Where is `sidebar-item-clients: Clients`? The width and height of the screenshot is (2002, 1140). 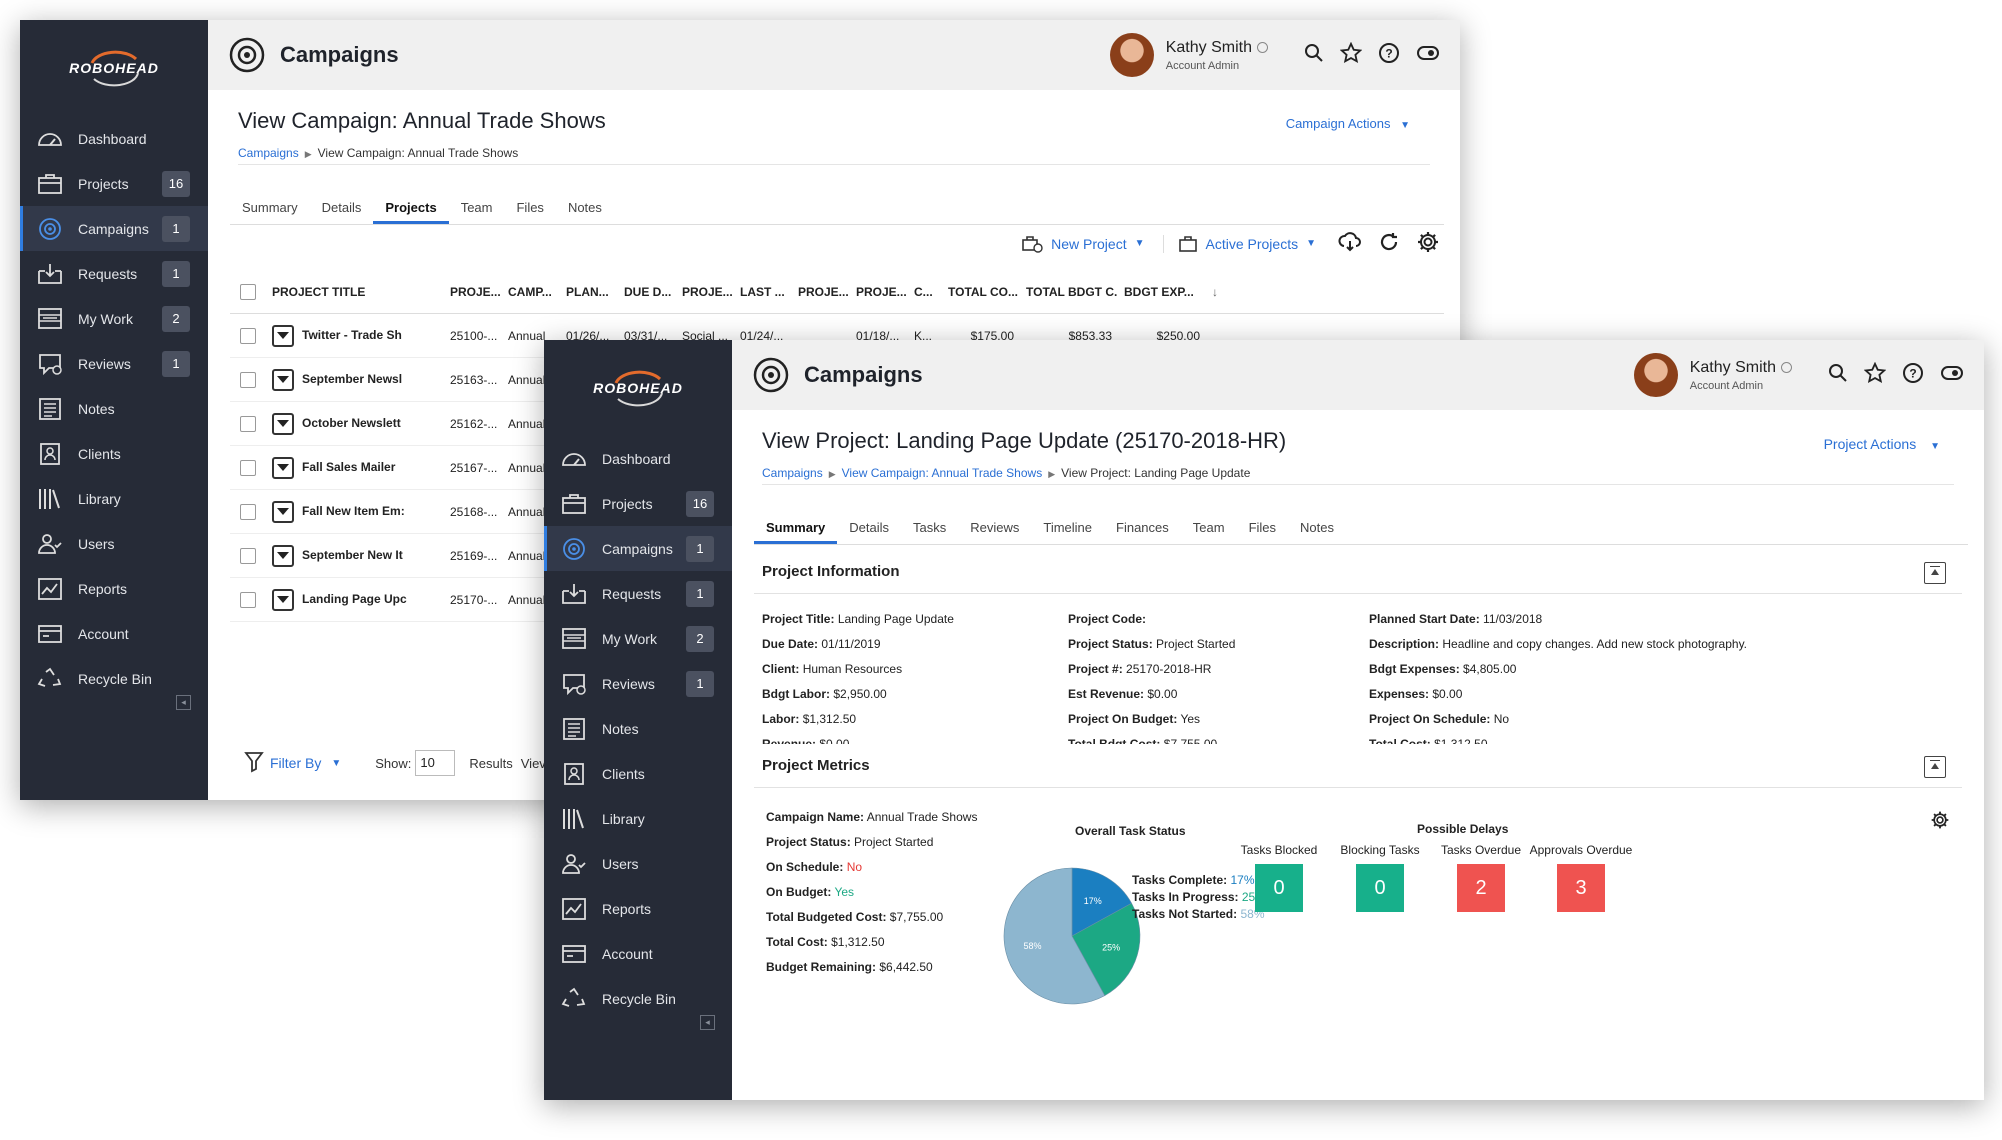 sidebar-item-clients: Clients is located at coordinates (114, 453).